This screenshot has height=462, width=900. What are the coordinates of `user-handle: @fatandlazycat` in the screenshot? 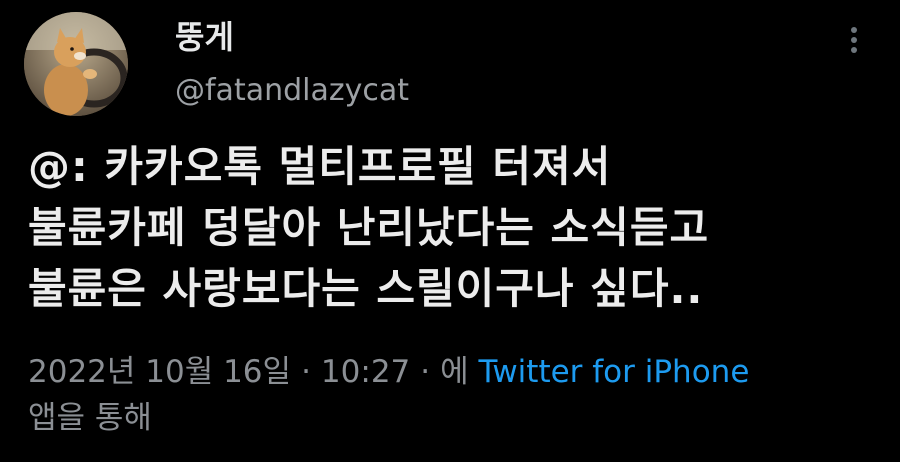 It's located at (292, 90).